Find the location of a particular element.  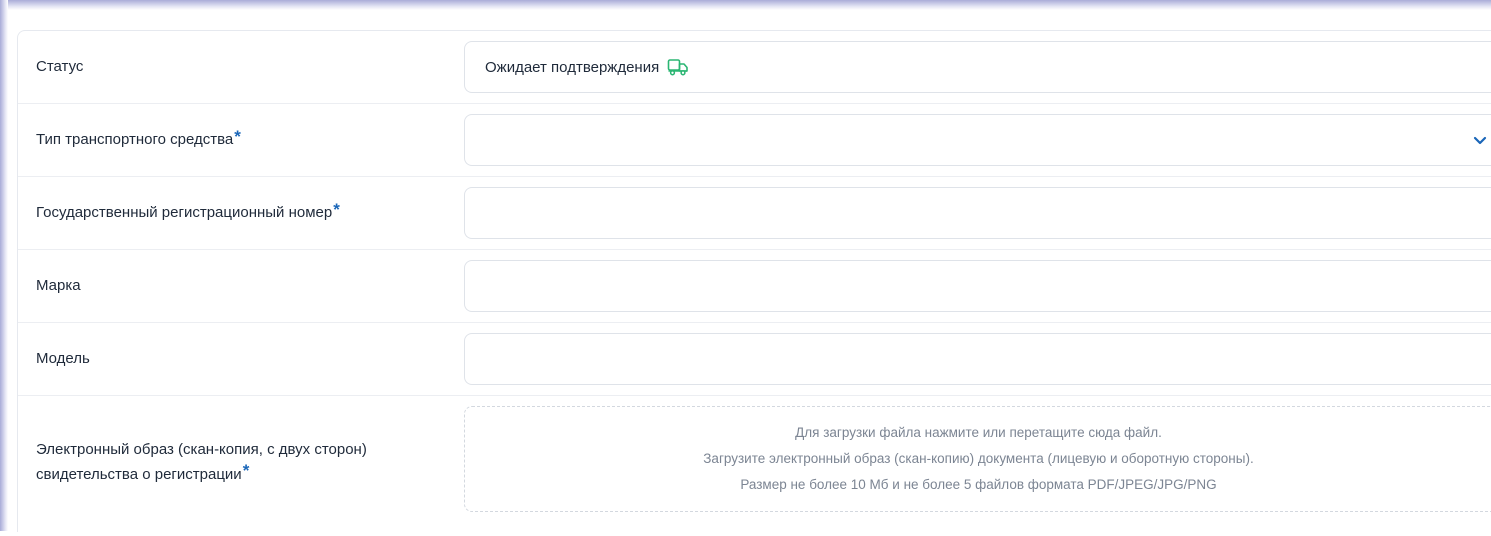

vehicle-type-row: Тип транспортного средства * is located at coordinates (754, 140).